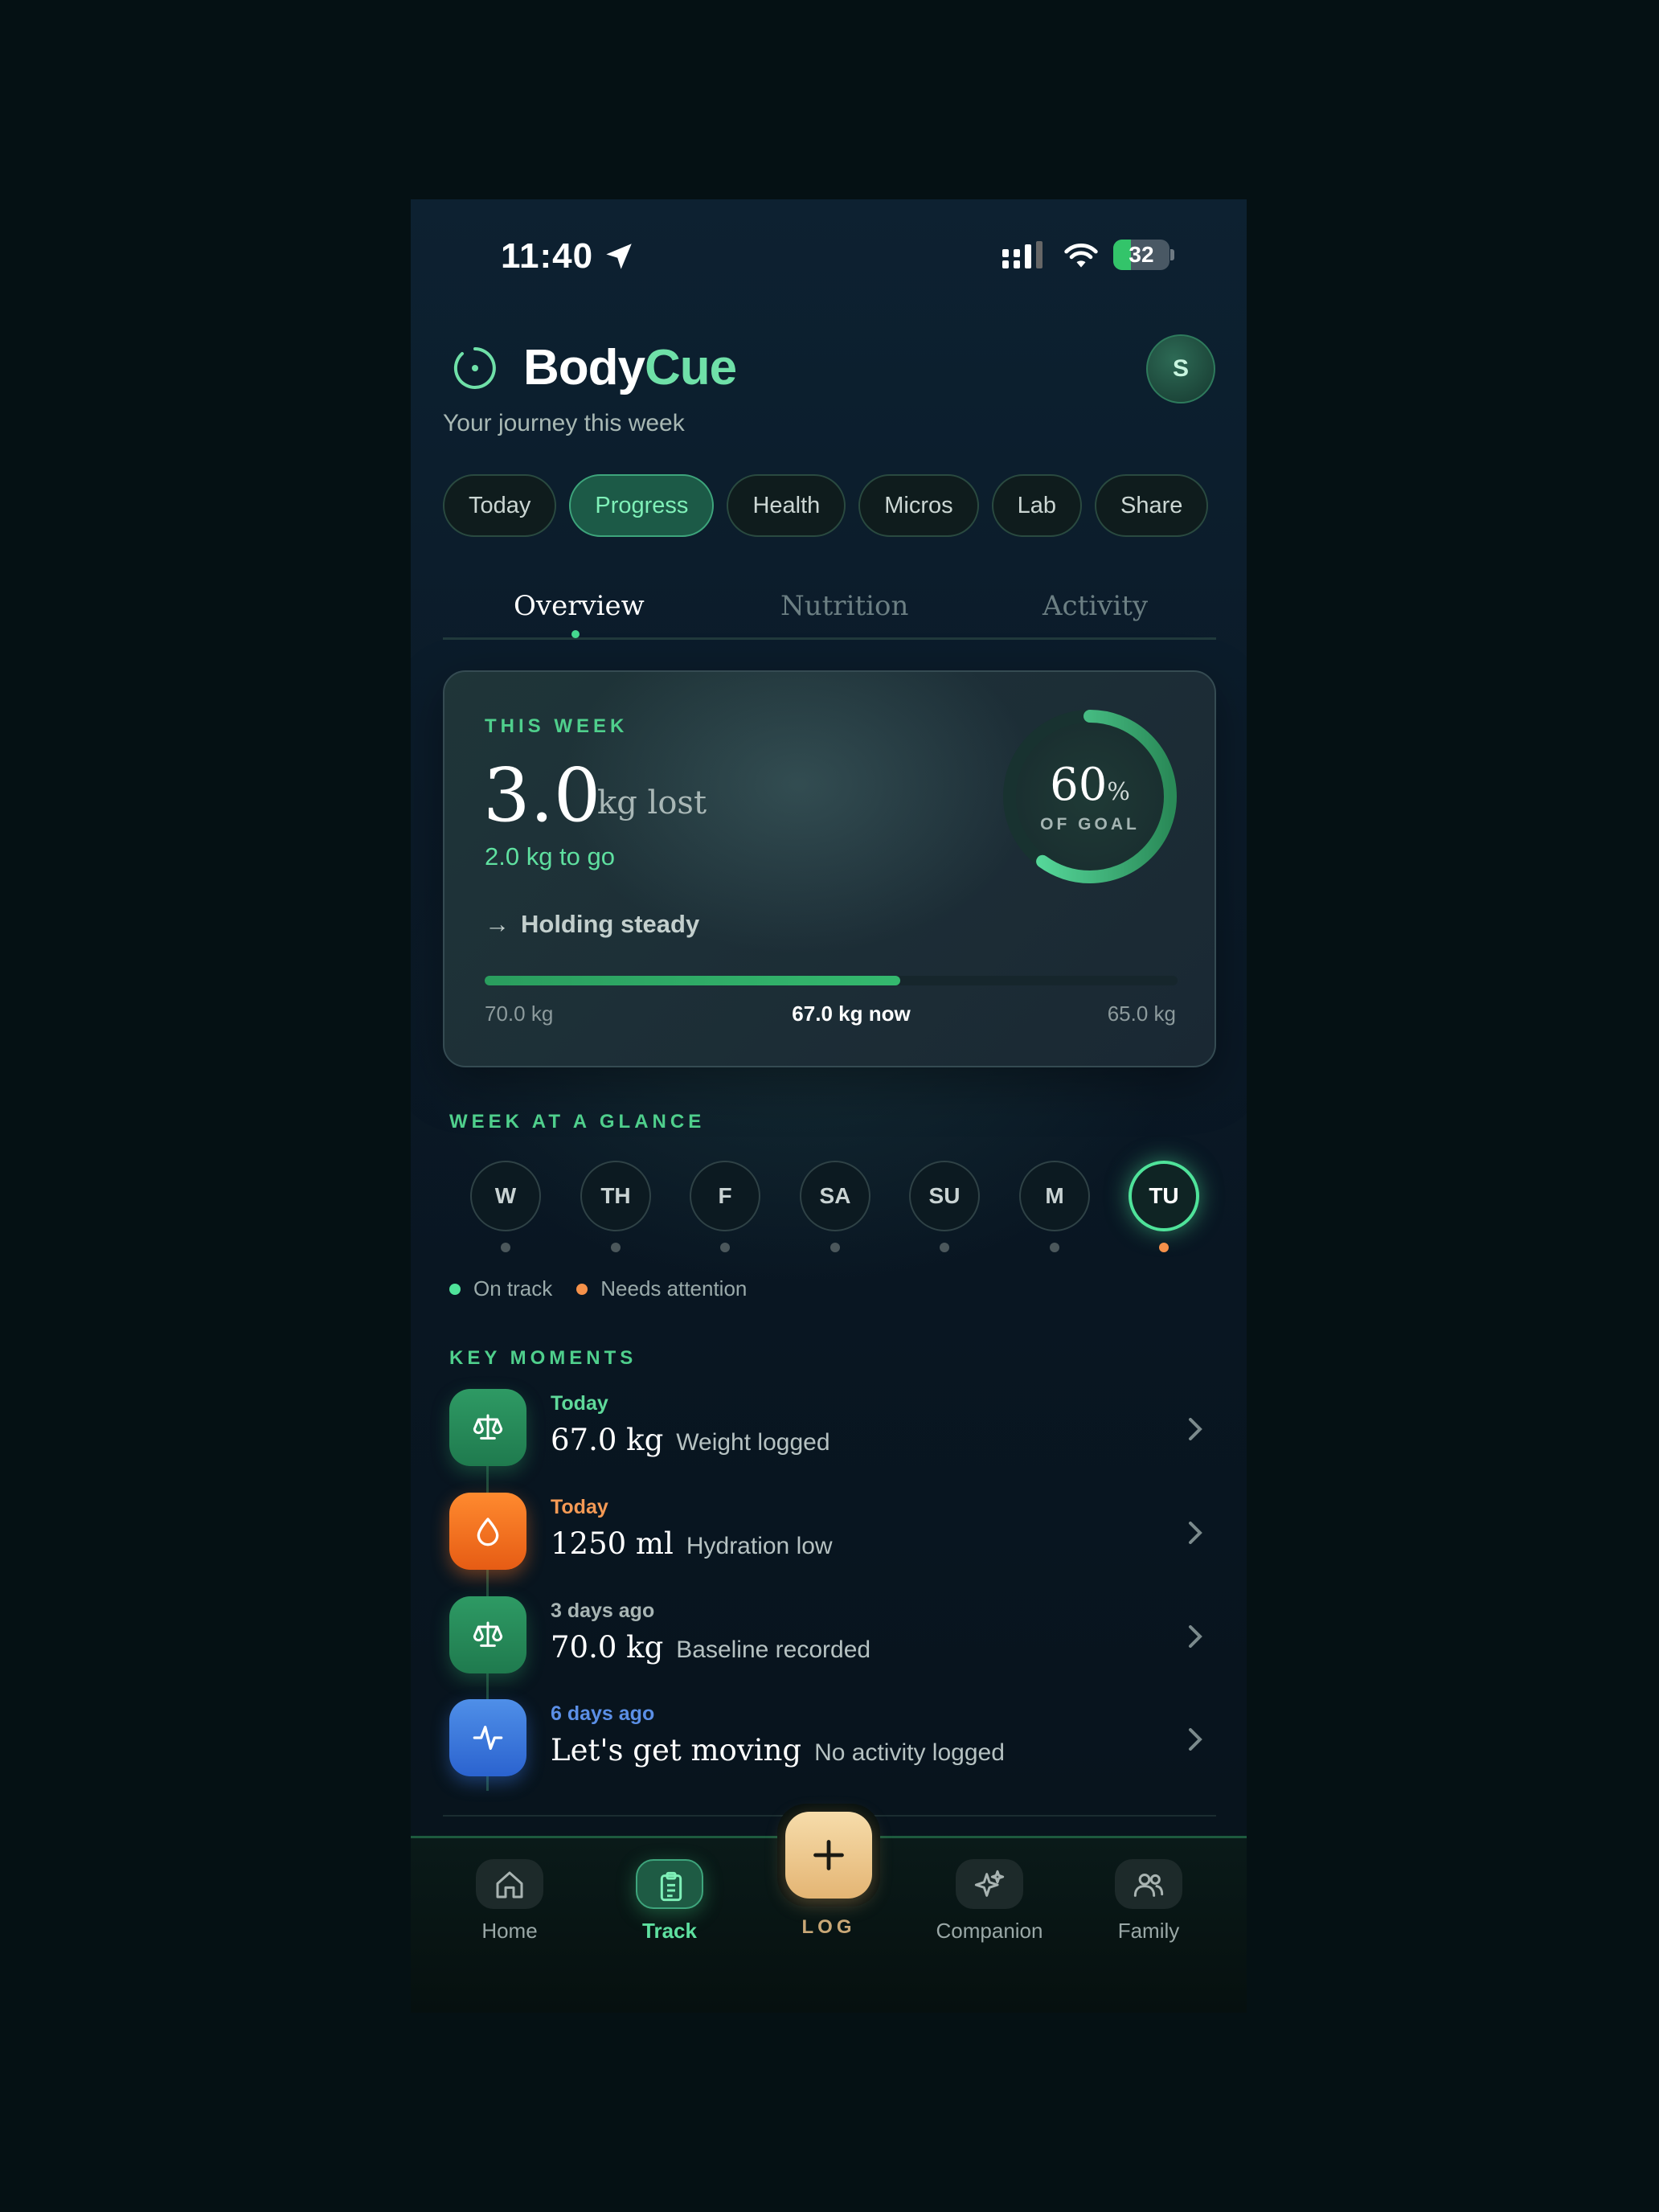 The image size is (1659, 2212). I want to click on profile-avatar: S, so click(1180, 368).